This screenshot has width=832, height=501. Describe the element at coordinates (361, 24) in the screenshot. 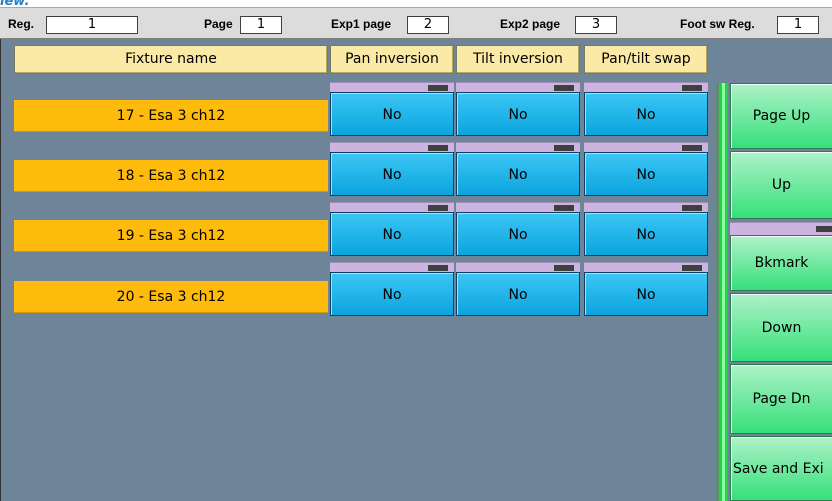

I see `exp1-page-label: Exp1 page` at that location.